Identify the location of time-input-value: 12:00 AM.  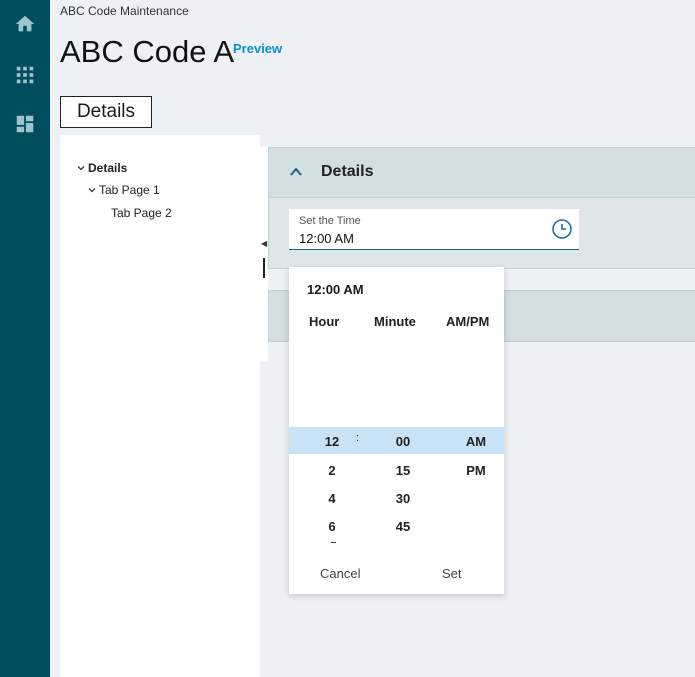
(326, 238).